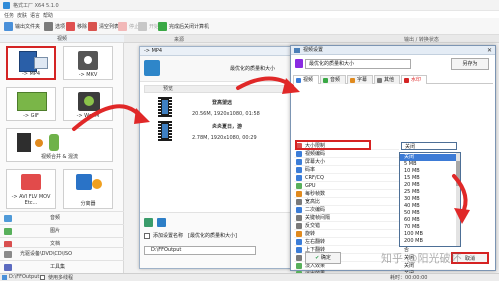  Describe the element at coordinates (108, 117) in the screenshot. I see `arrow-to-mp4-dialog` at that location.